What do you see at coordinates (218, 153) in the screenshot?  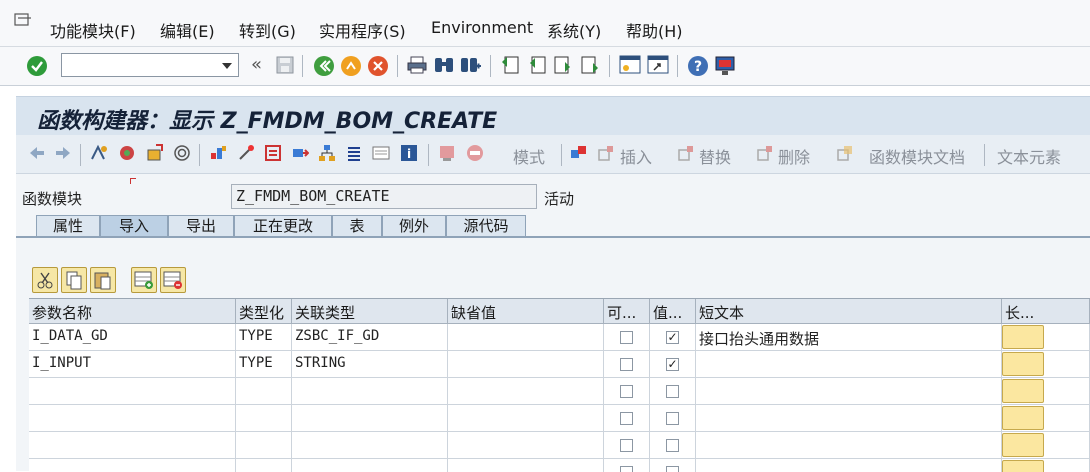 I see `object-list-icon` at bounding box center [218, 153].